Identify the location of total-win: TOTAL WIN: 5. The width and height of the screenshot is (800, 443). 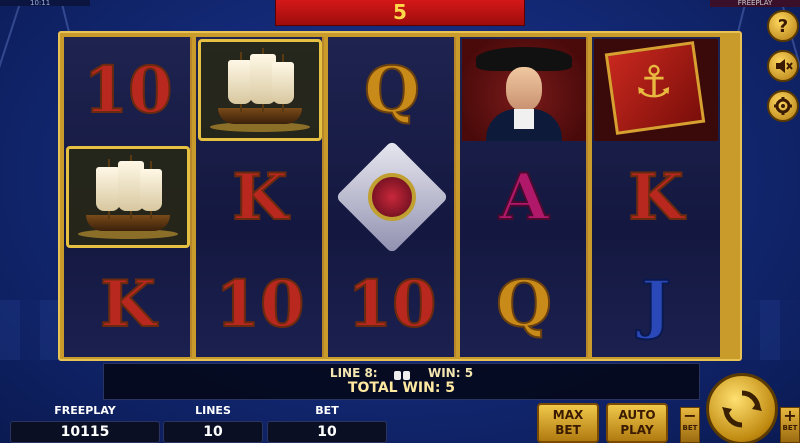
(401, 388).